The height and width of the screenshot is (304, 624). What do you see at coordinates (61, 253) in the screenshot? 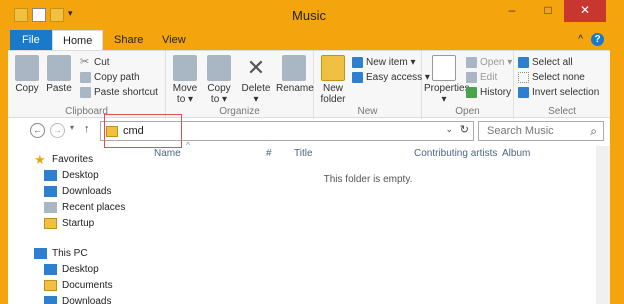
I see `nav-this-pc: This PC` at bounding box center [61, 253].